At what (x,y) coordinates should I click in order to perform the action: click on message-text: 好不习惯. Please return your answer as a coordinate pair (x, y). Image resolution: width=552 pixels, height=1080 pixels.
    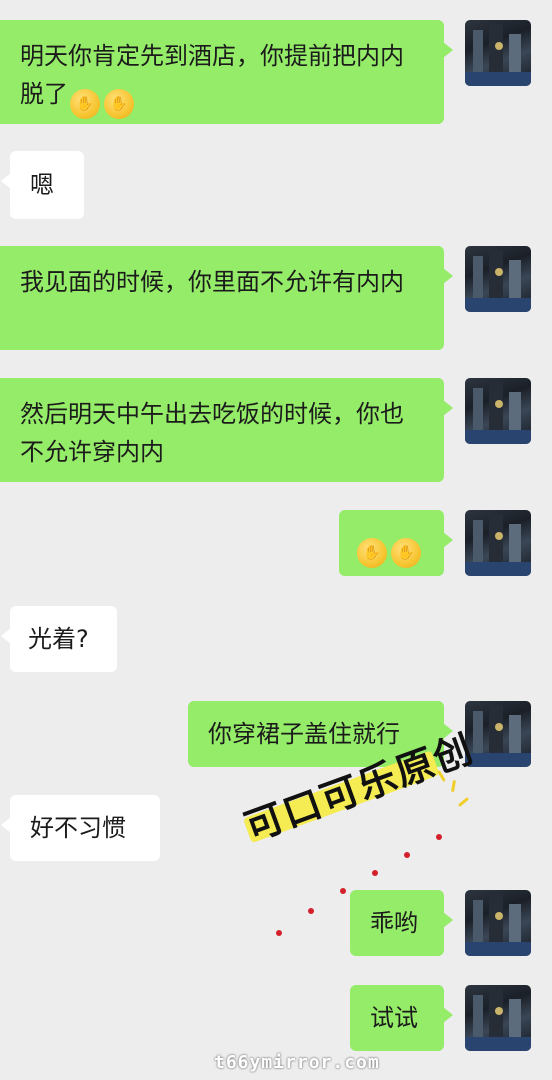
    Looking at the image, I should click on (78, 828).